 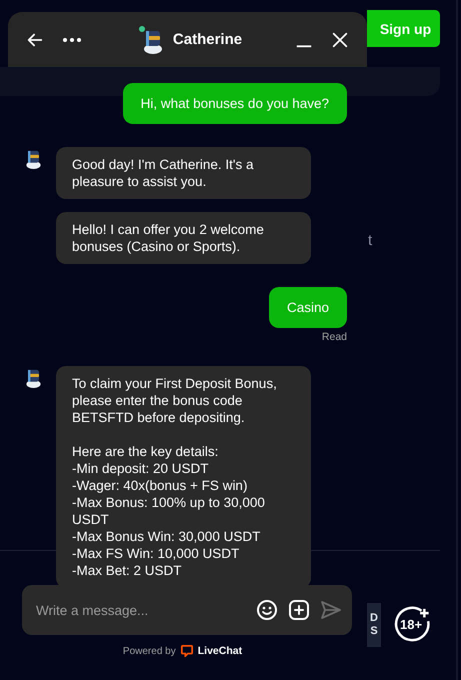 What do you see at coordinates (183, 173) in the screenshot?
I see `received-message: Good day! I'm Catherine. It's a pleasure to assist you.` at bounding box center [183, 173].